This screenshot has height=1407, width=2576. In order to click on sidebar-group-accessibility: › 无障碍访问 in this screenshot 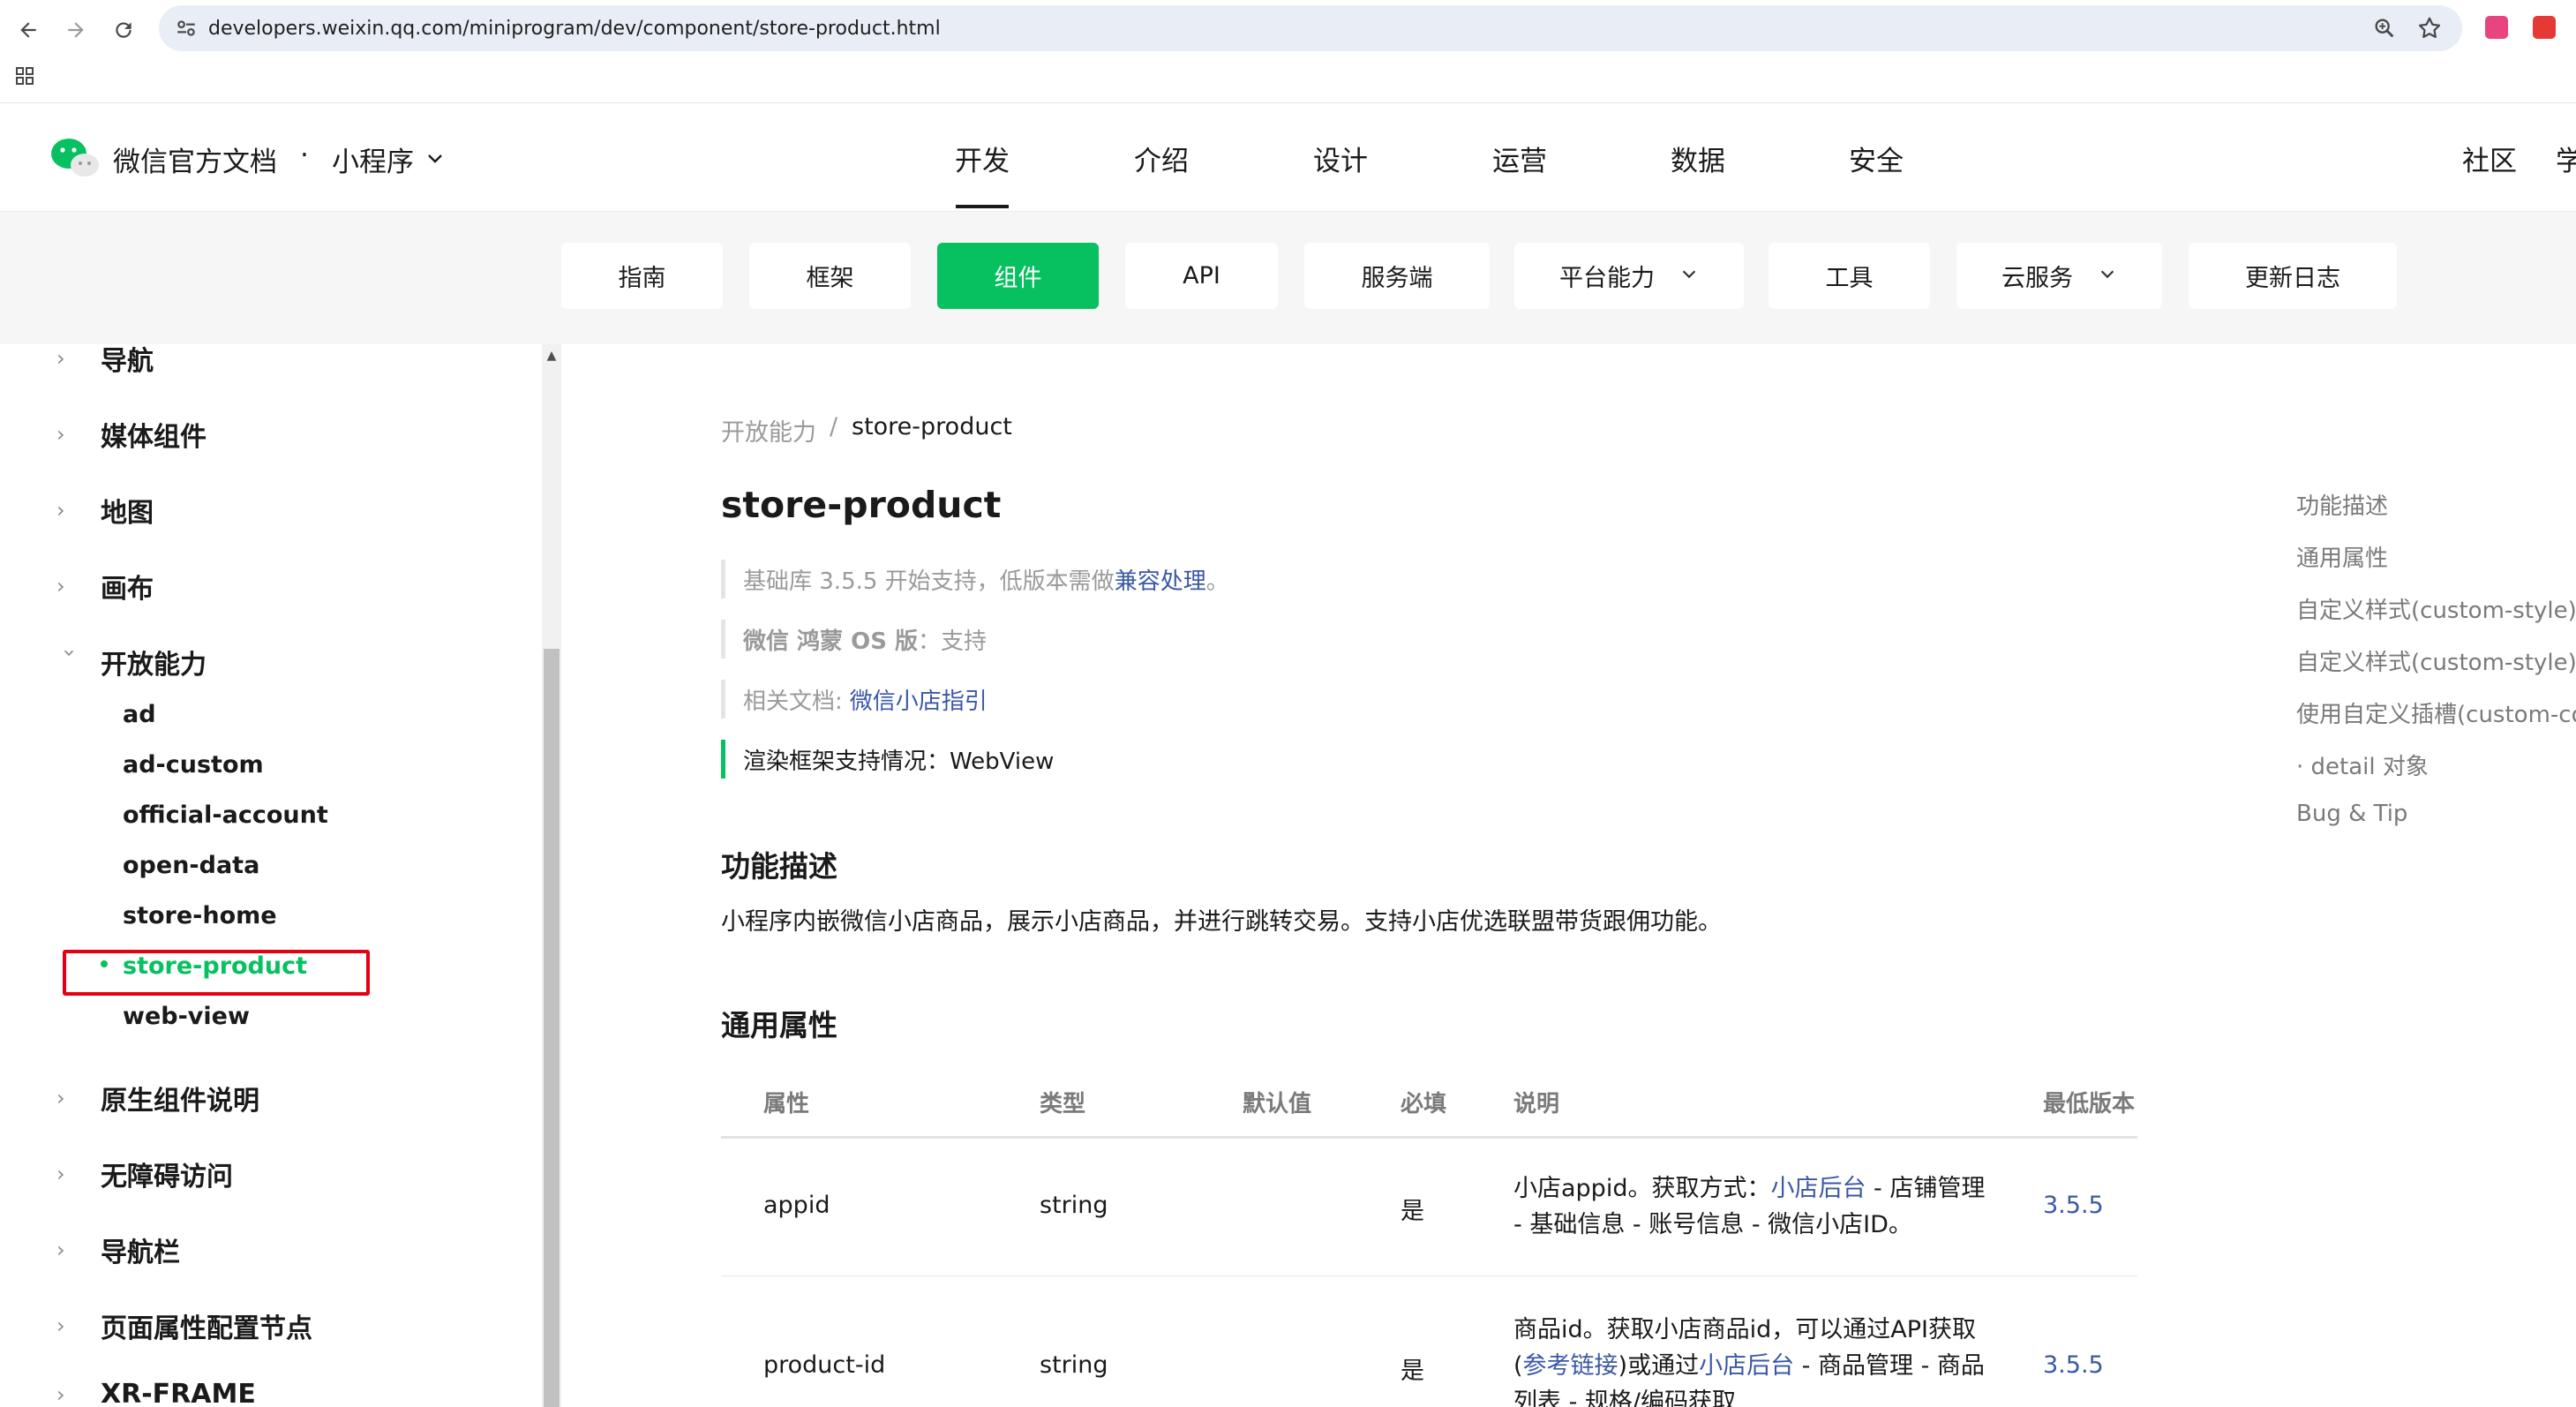, I will do `click(144, 1174)`.